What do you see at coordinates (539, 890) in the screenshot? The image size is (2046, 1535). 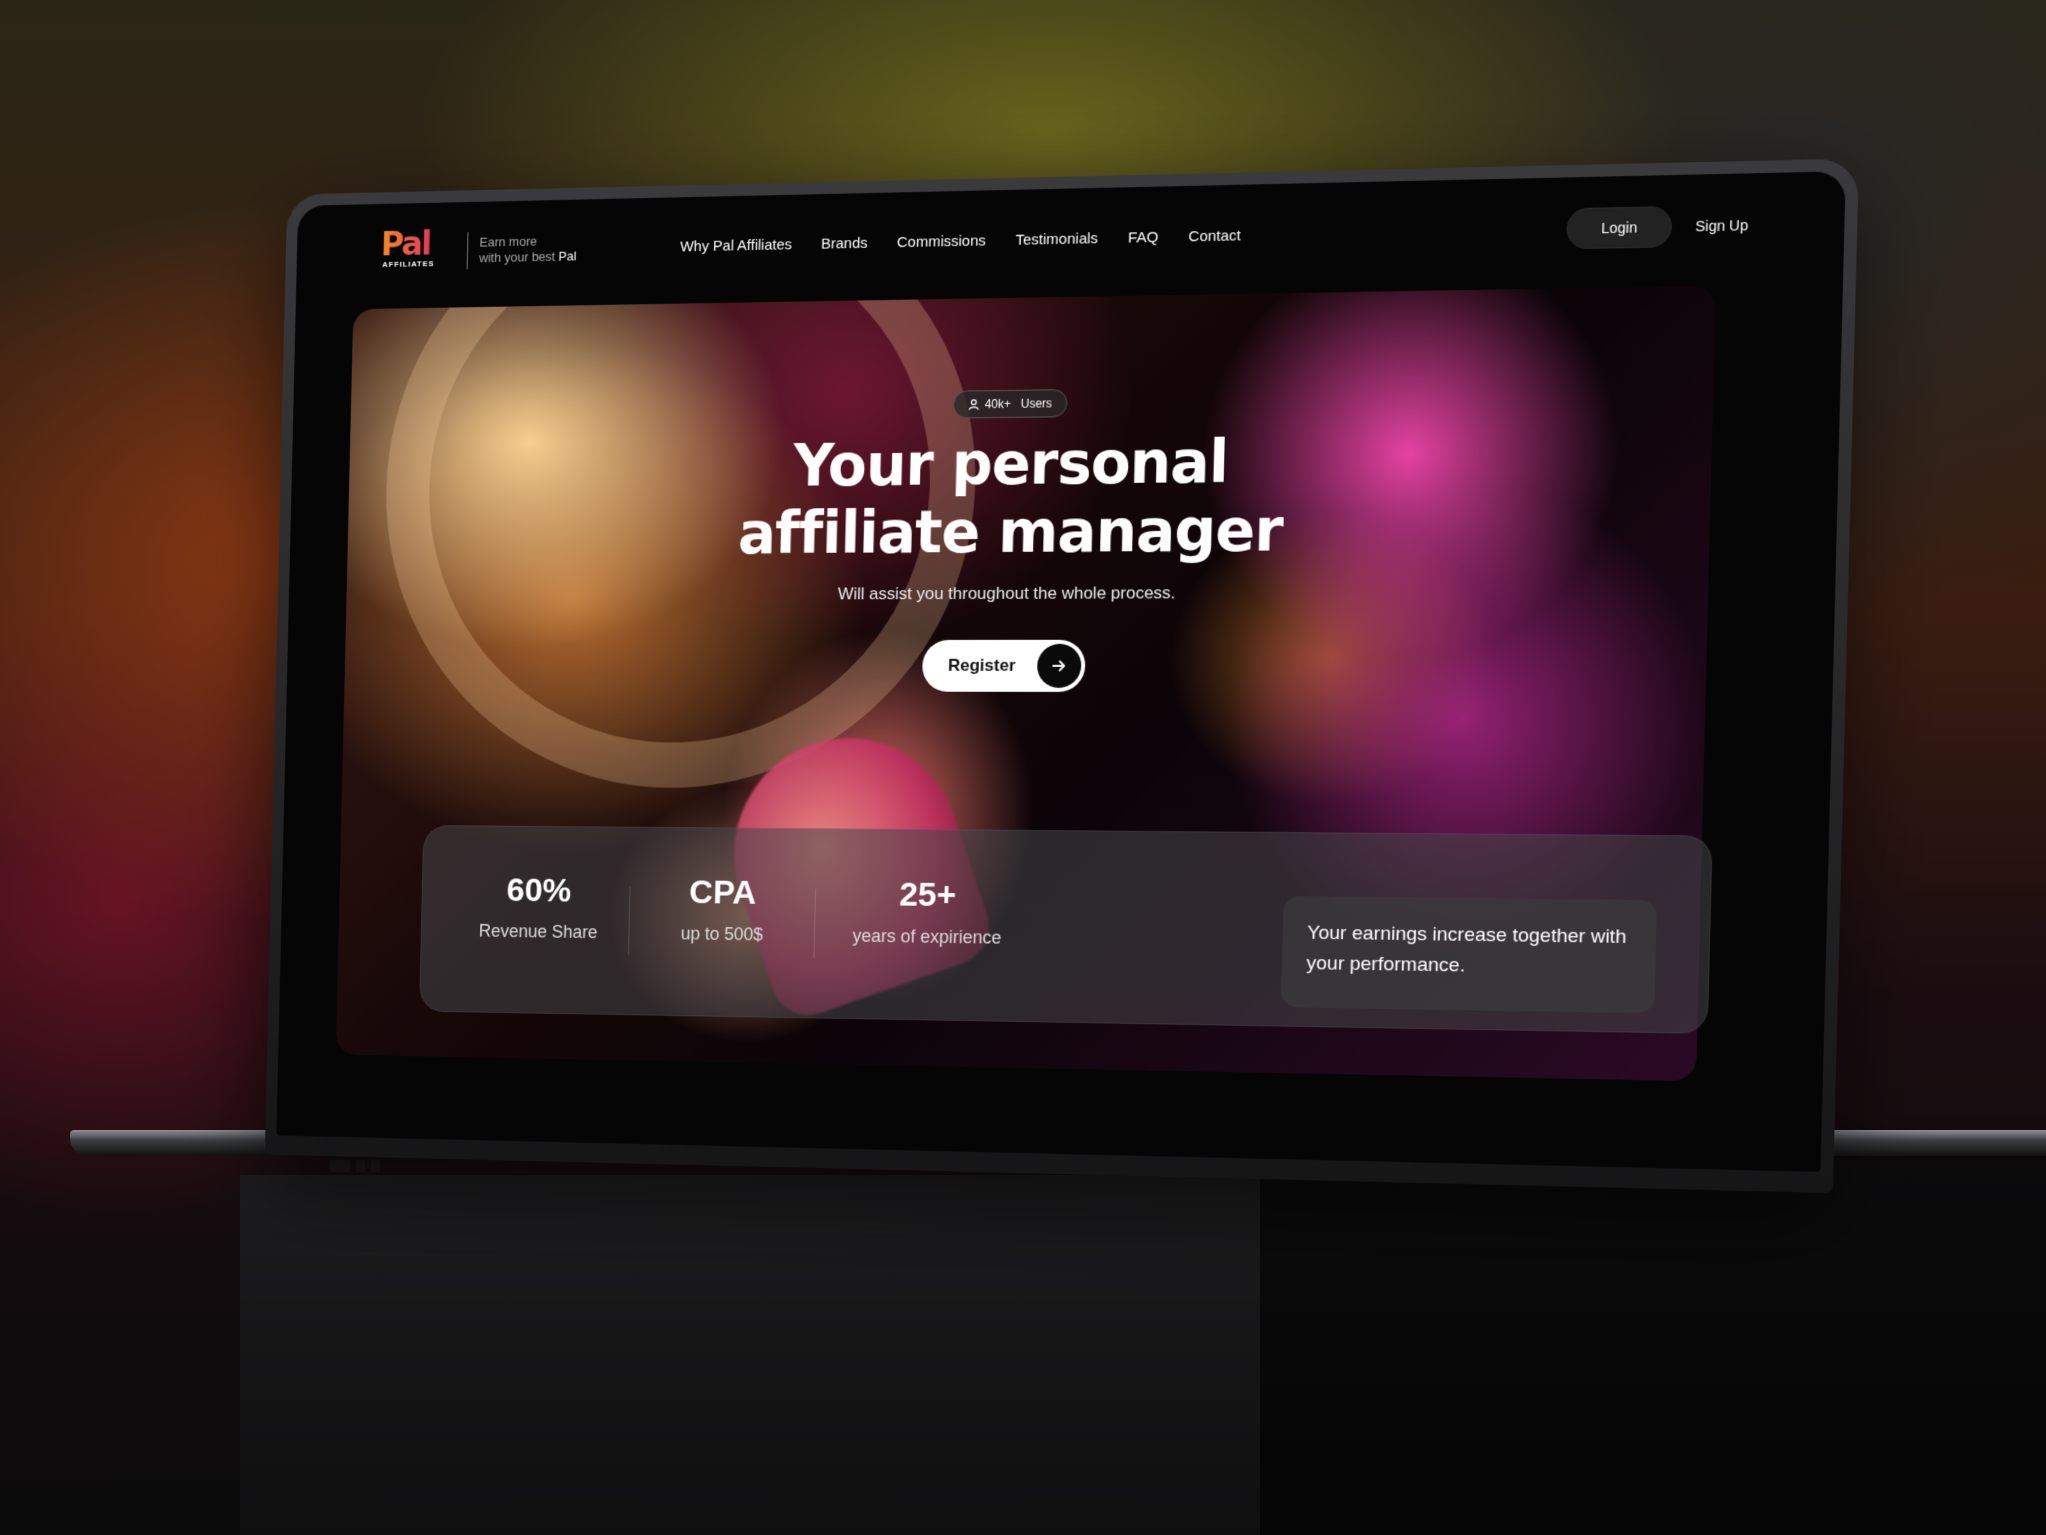 I see `stat-value: 60%` at bounding box center [539, 890].